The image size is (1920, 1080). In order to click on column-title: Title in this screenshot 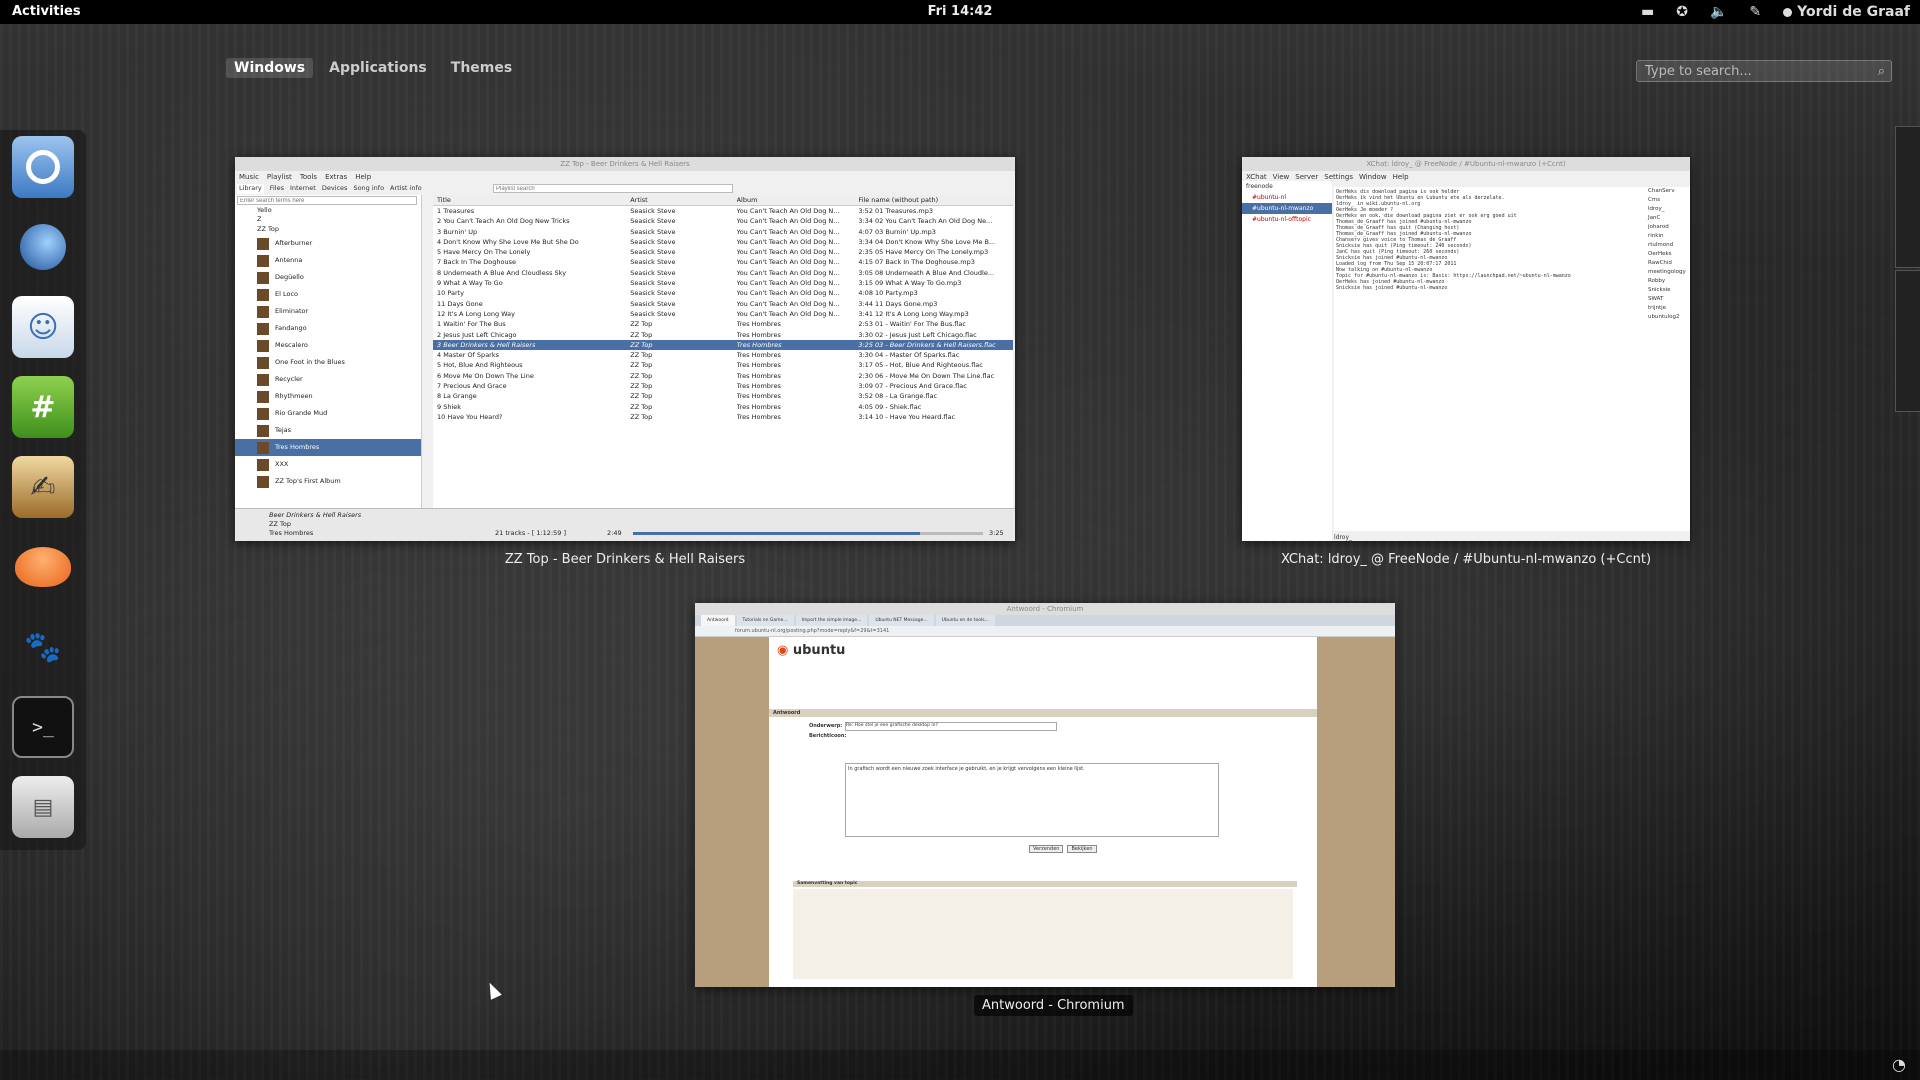, I will do `click(531, 200)`.